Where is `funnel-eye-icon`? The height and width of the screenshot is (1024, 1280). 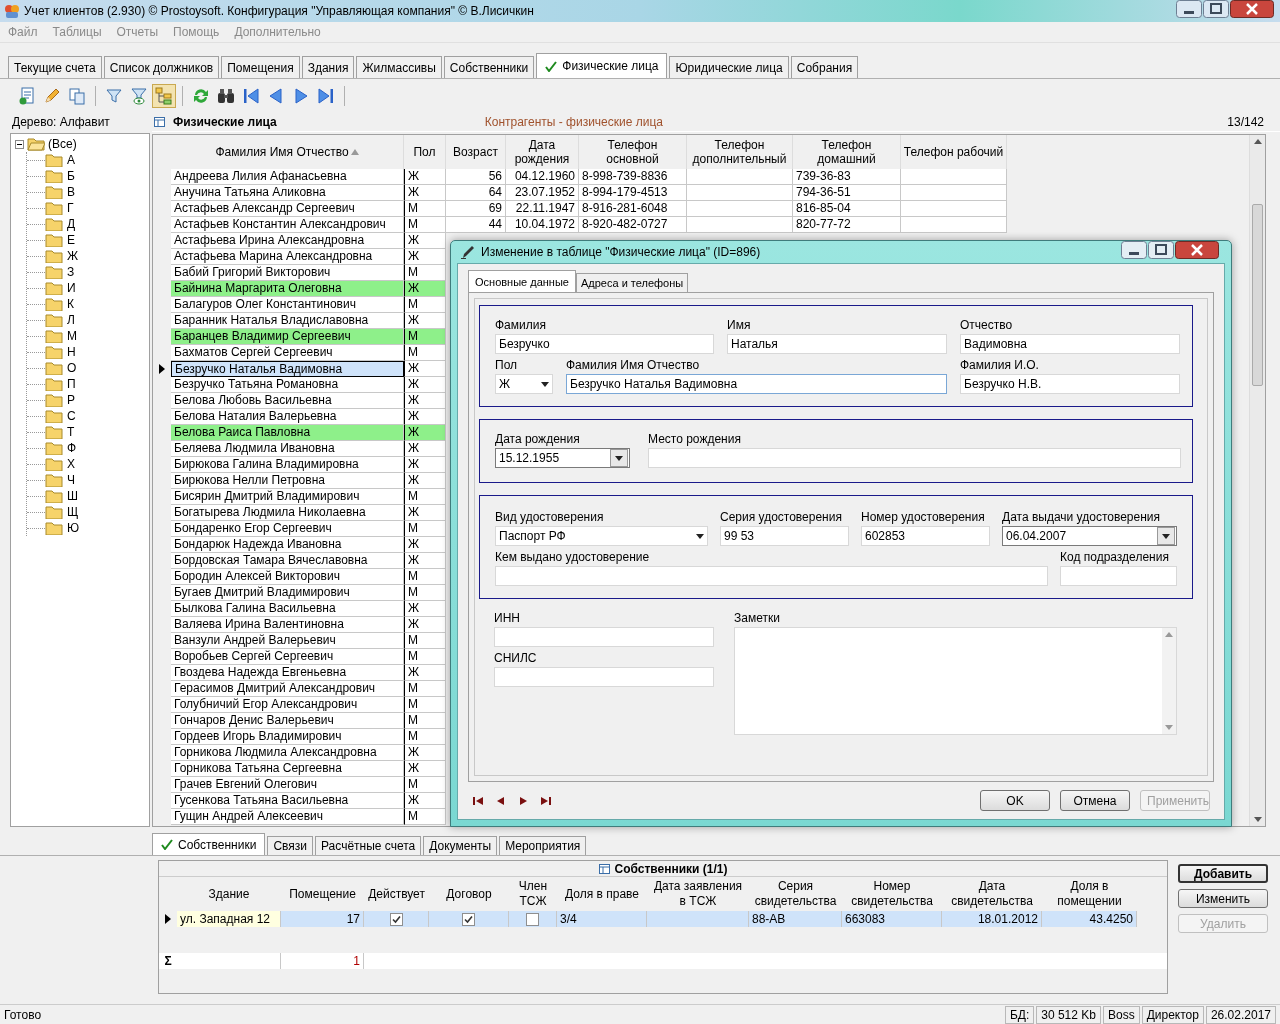
funnel-eye-icon is located at coordinates (139, 96).